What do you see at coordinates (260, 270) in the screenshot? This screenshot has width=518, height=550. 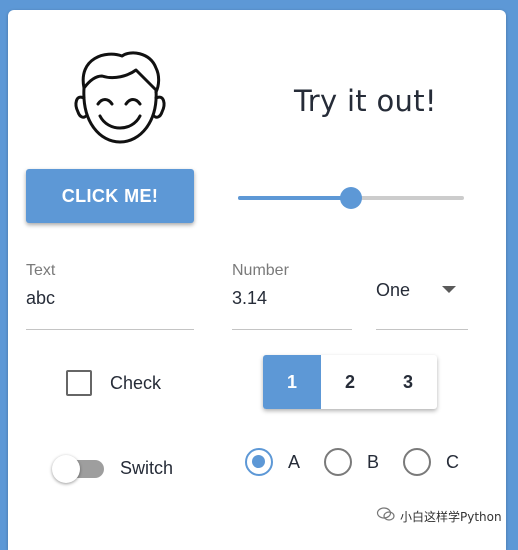 I see `number-field-label: Number` at bounding box center [260, 270].